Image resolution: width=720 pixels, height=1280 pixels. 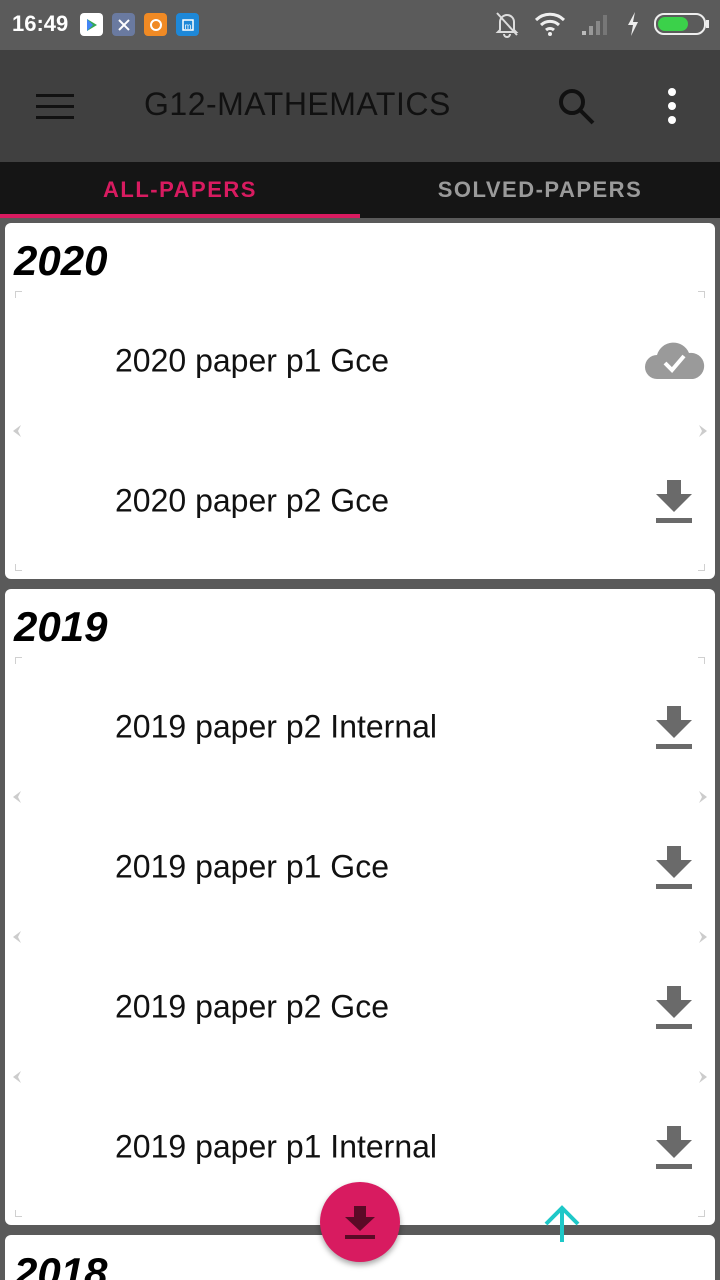 I want to click on tab-bar: ALL-PAPERS SOLVED-PAPERS, so click(x=360, y=190).